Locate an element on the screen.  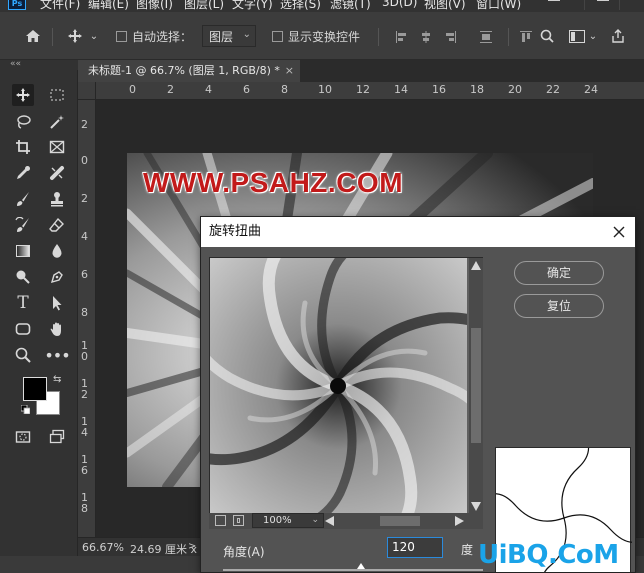
horizontal-scroll-thumb is located at coordinates (400, 521).